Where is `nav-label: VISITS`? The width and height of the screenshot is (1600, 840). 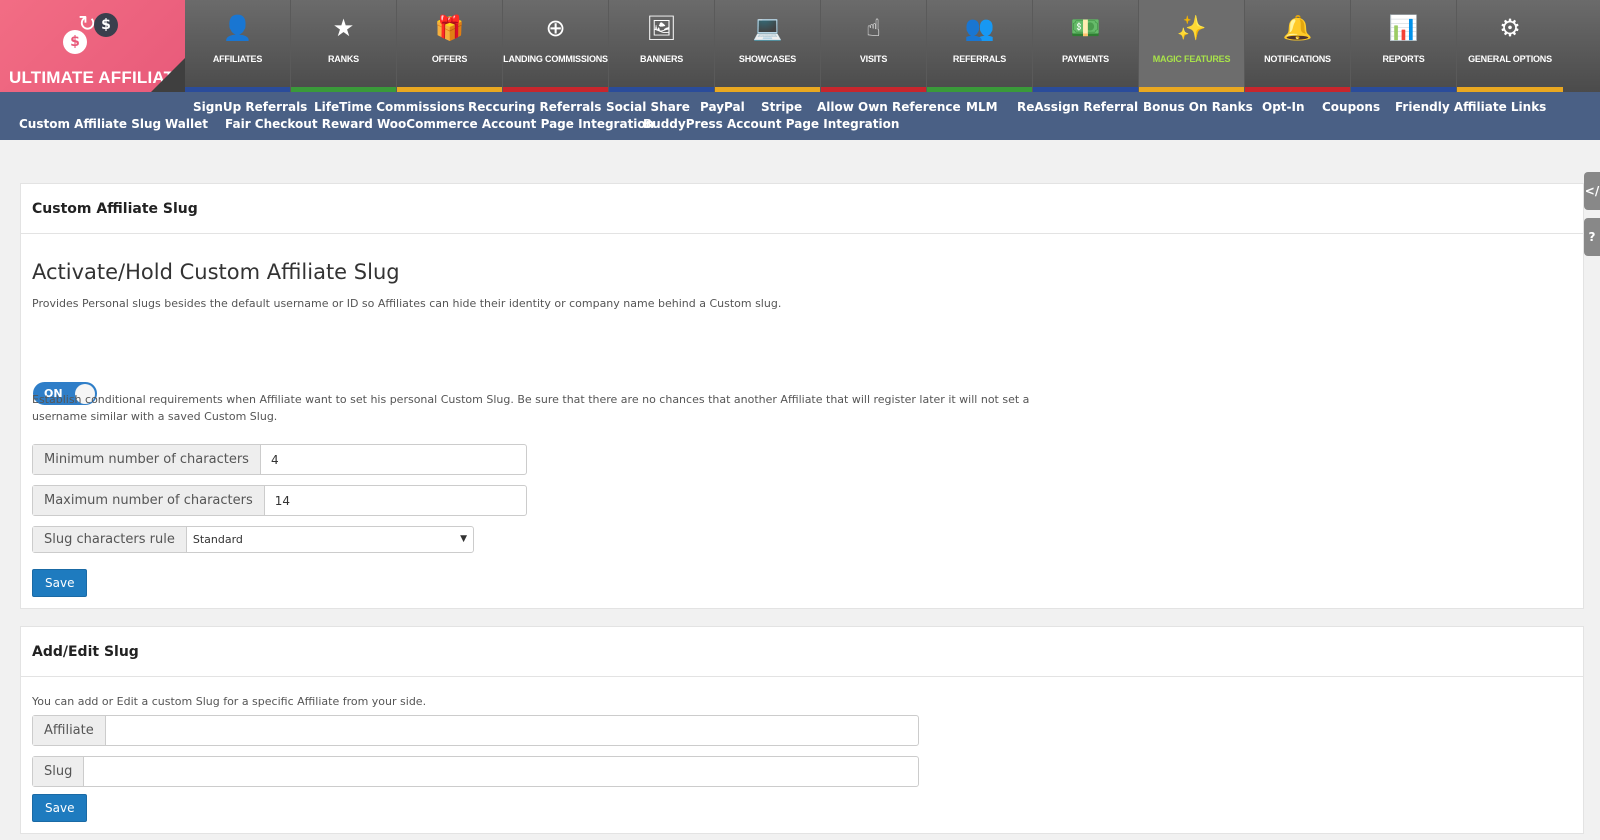 nav-label: VISITS is located at coordinates (873, 59).